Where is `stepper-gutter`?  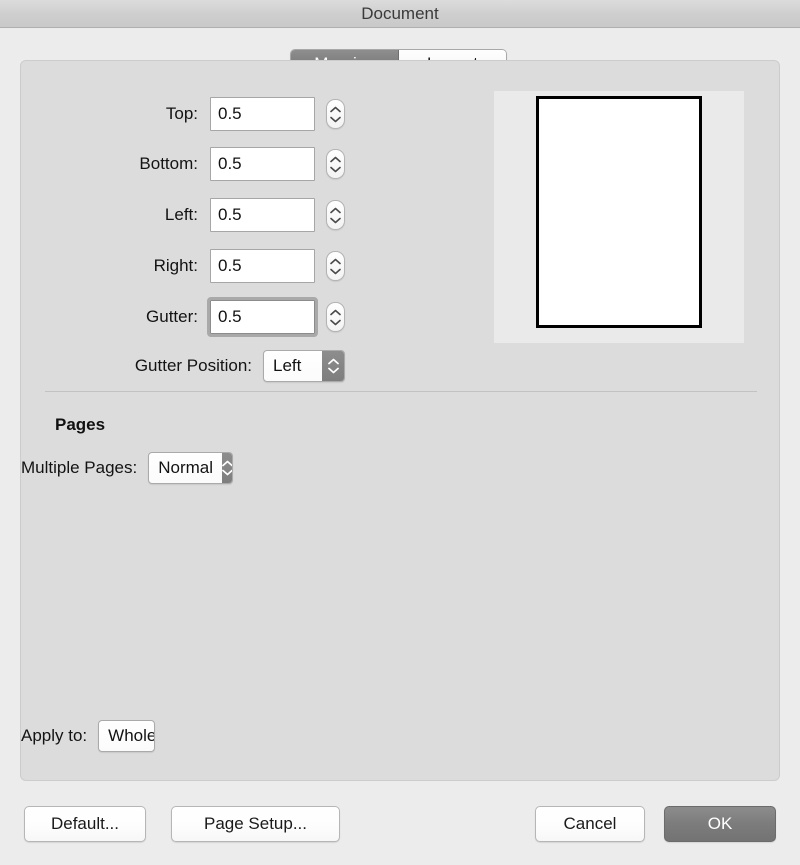 stepper-gutter is located at coordinates (335, 317).